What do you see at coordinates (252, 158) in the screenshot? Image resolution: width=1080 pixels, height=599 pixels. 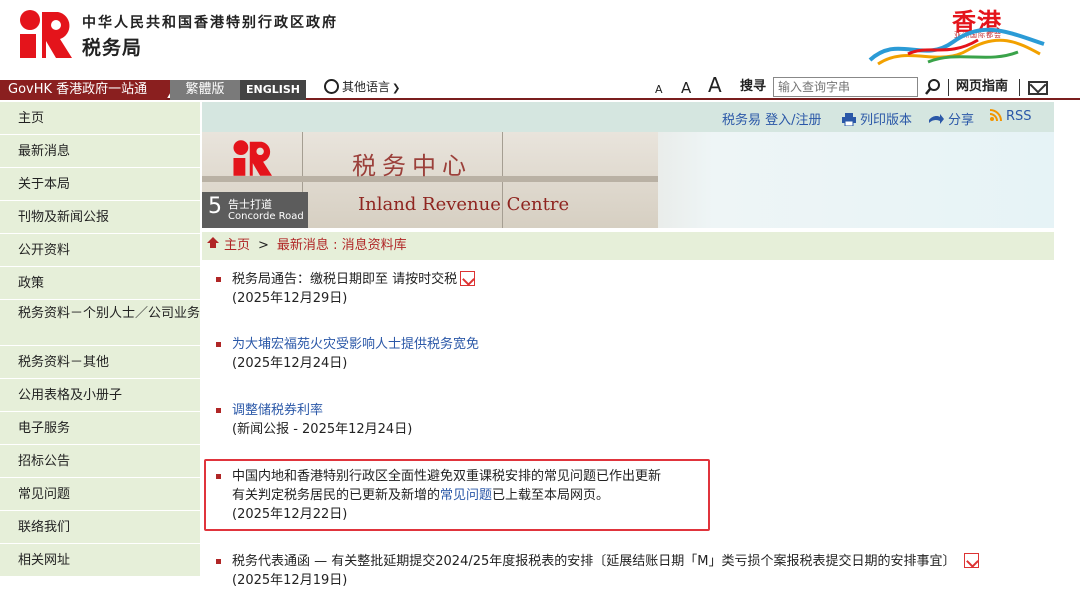 I see `banner-ird-logo-icon` at bounding box center [252, 158].